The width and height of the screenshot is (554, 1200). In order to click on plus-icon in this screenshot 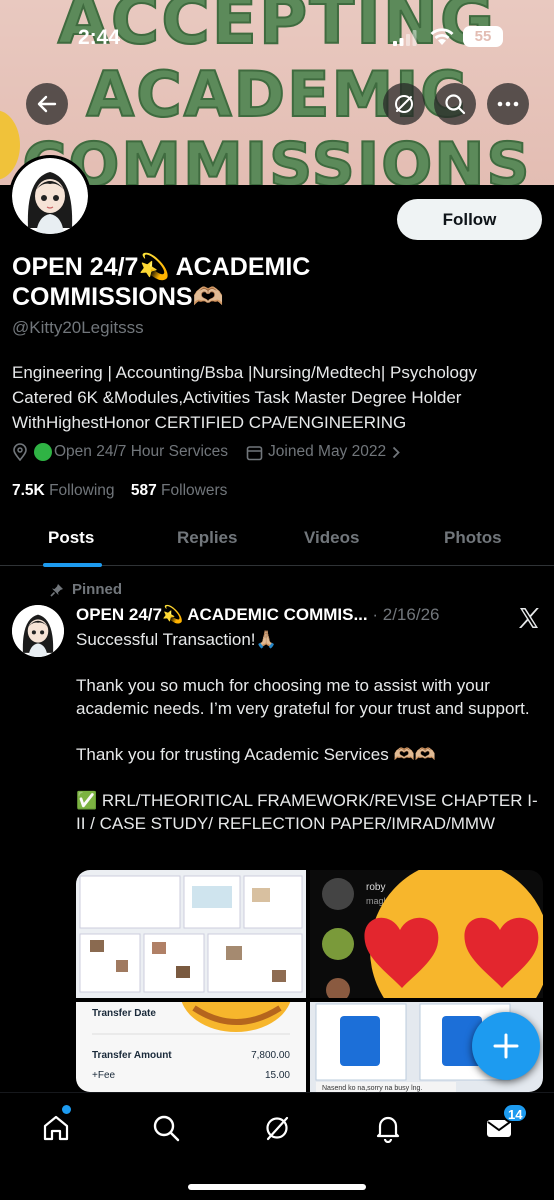, I will do `click(506, 1046)`.